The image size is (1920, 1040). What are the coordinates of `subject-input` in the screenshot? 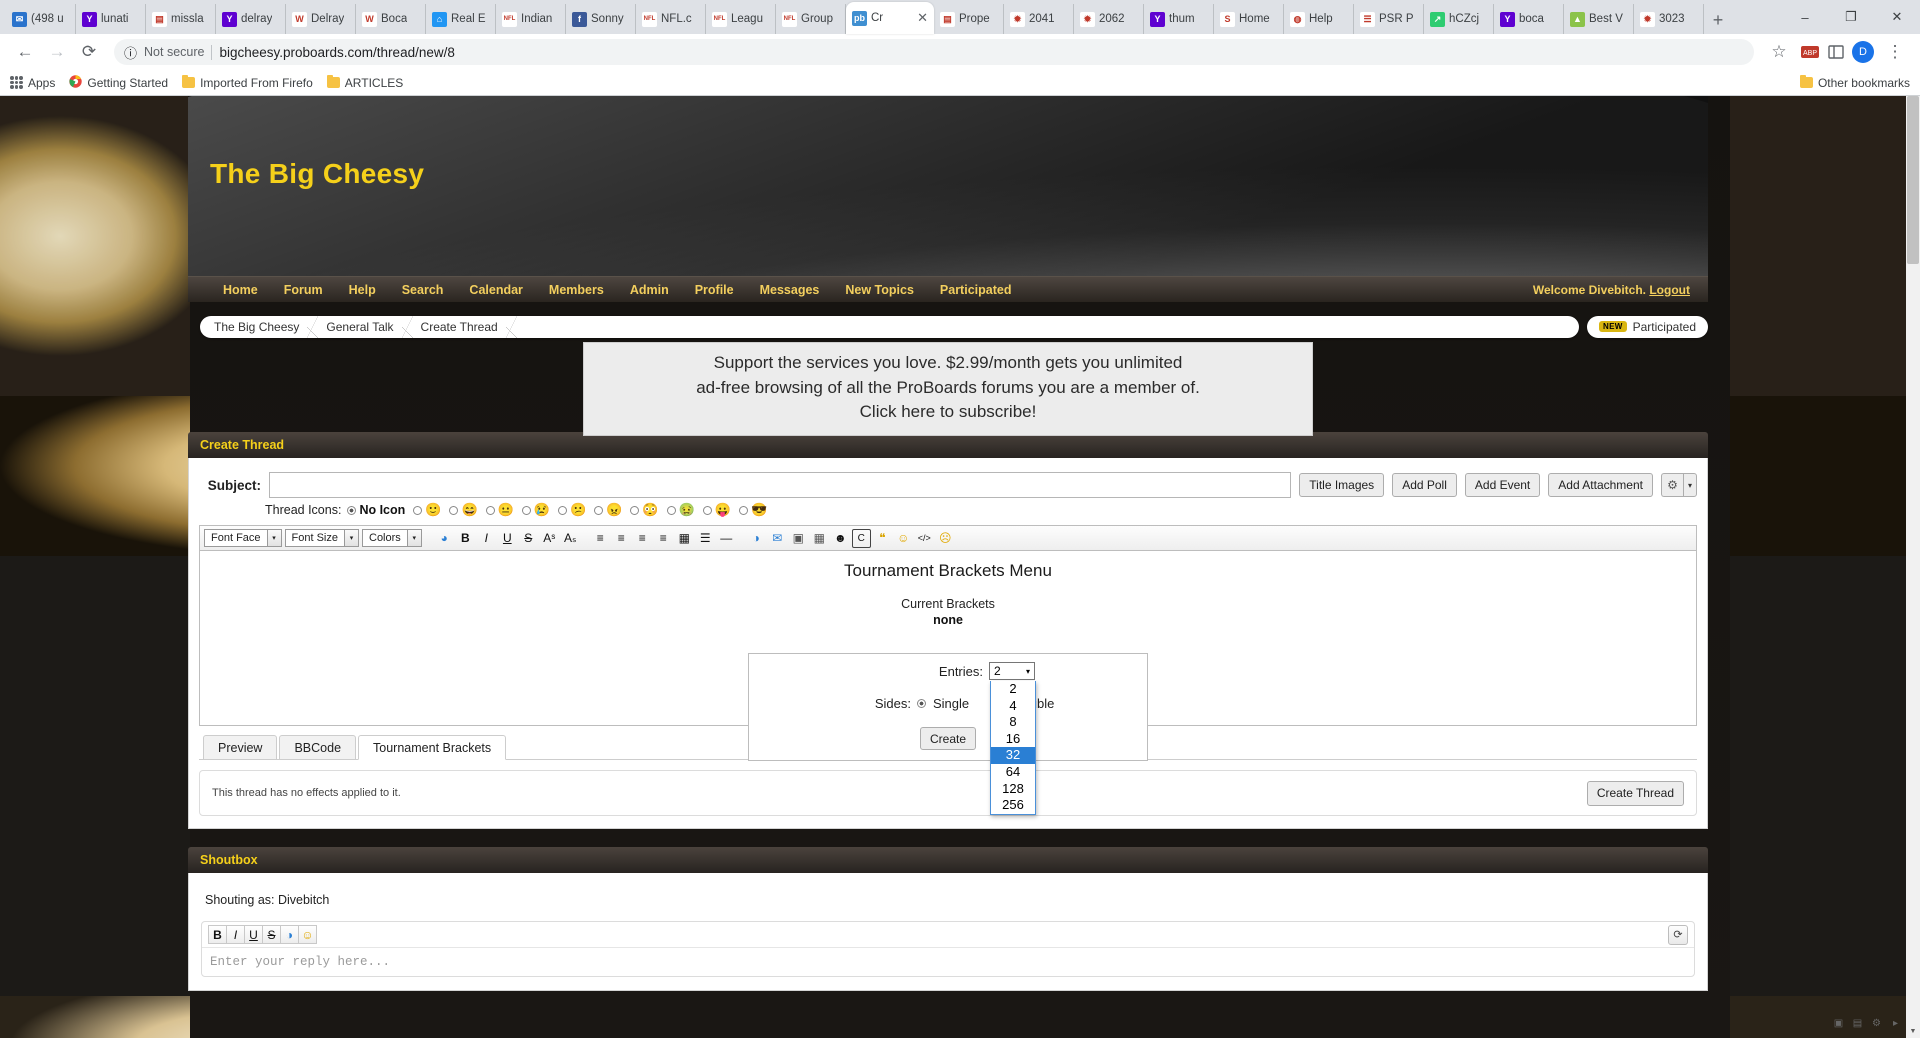 It's located at (780, 485).